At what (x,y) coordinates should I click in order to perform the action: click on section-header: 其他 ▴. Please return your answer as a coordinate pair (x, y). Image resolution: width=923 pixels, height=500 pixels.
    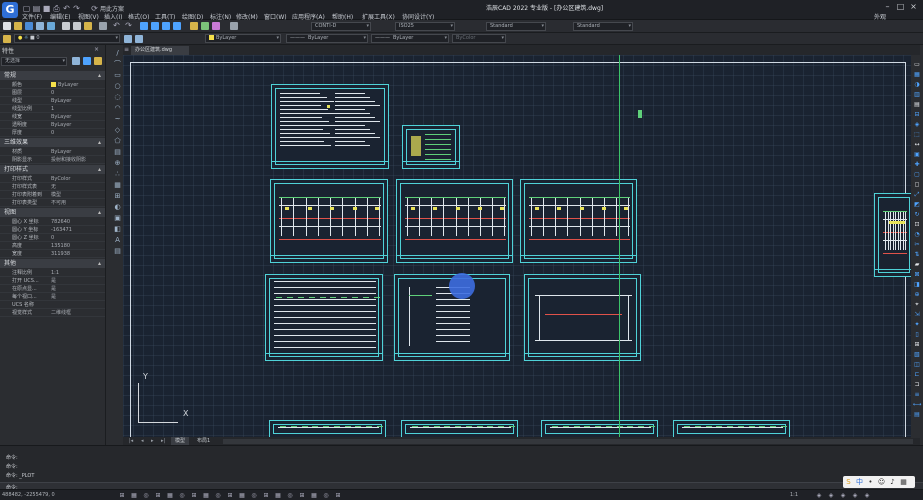
    Looking at the image, I should click on (52, 263).